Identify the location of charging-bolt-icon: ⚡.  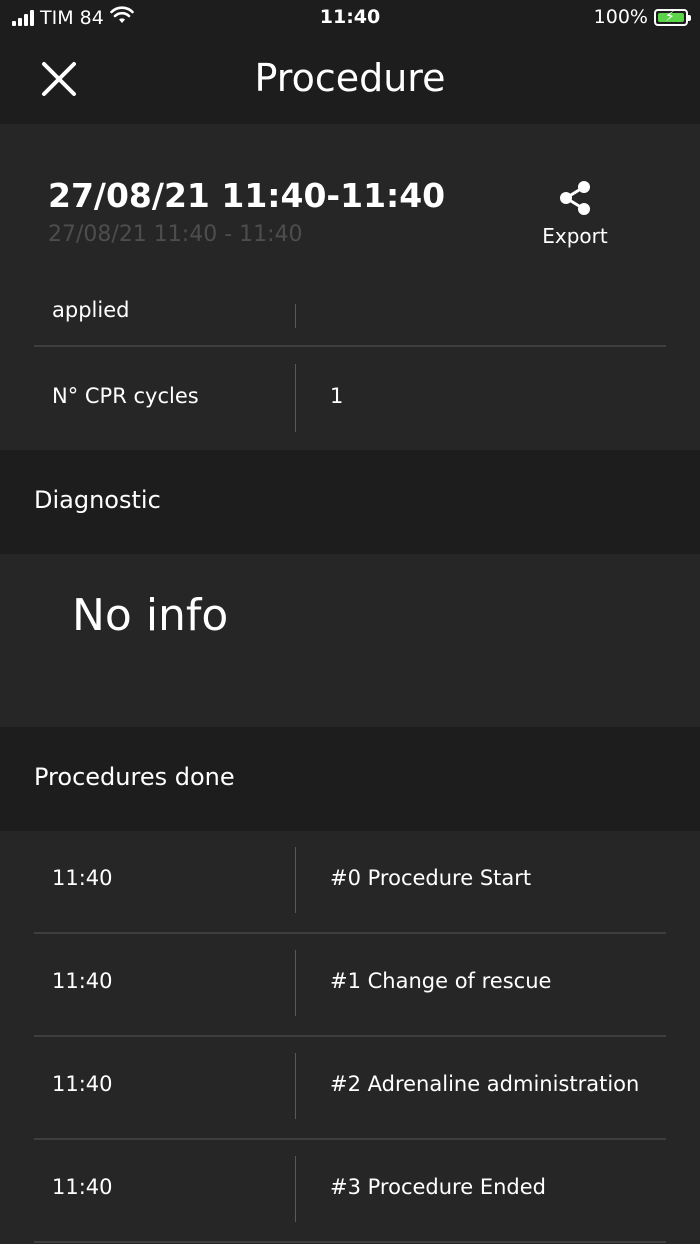
(670, 16).